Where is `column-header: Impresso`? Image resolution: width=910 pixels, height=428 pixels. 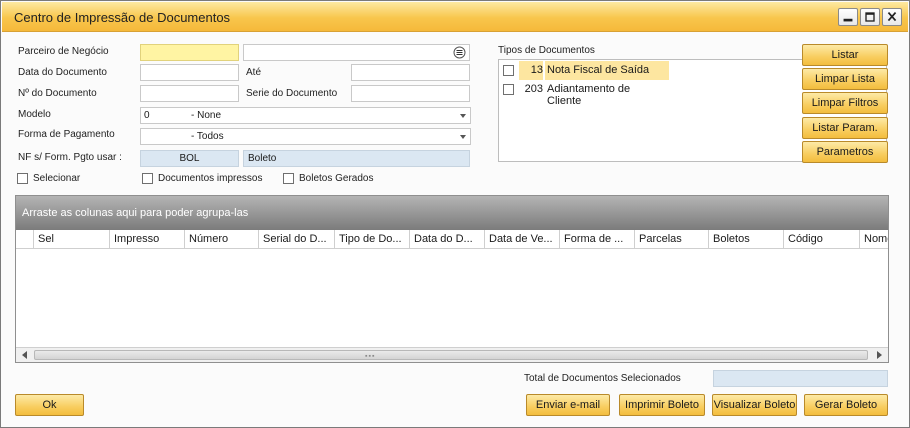 column-header: Impresso is located at coordinates (146, 239).